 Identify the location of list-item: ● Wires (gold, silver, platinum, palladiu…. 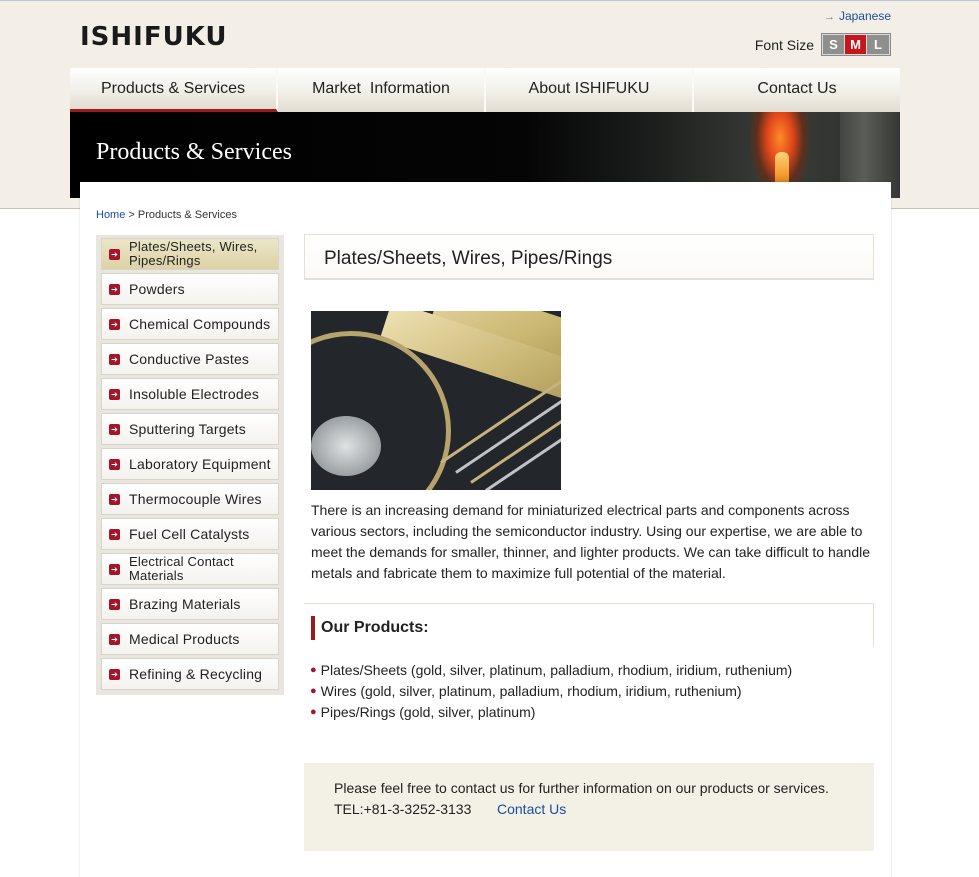
(551, 691).